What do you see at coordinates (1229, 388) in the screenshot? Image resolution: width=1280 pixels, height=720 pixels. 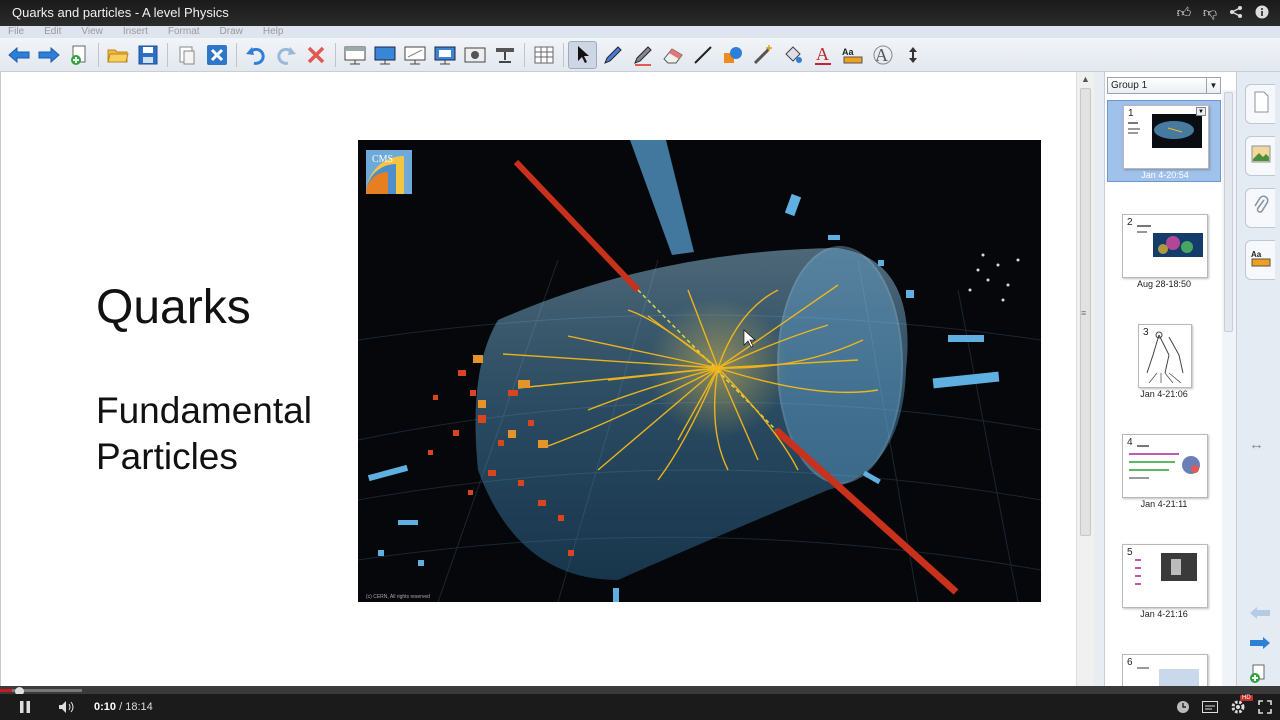 I see `sorter-scrollbar` at bounding box center [1229, 388].